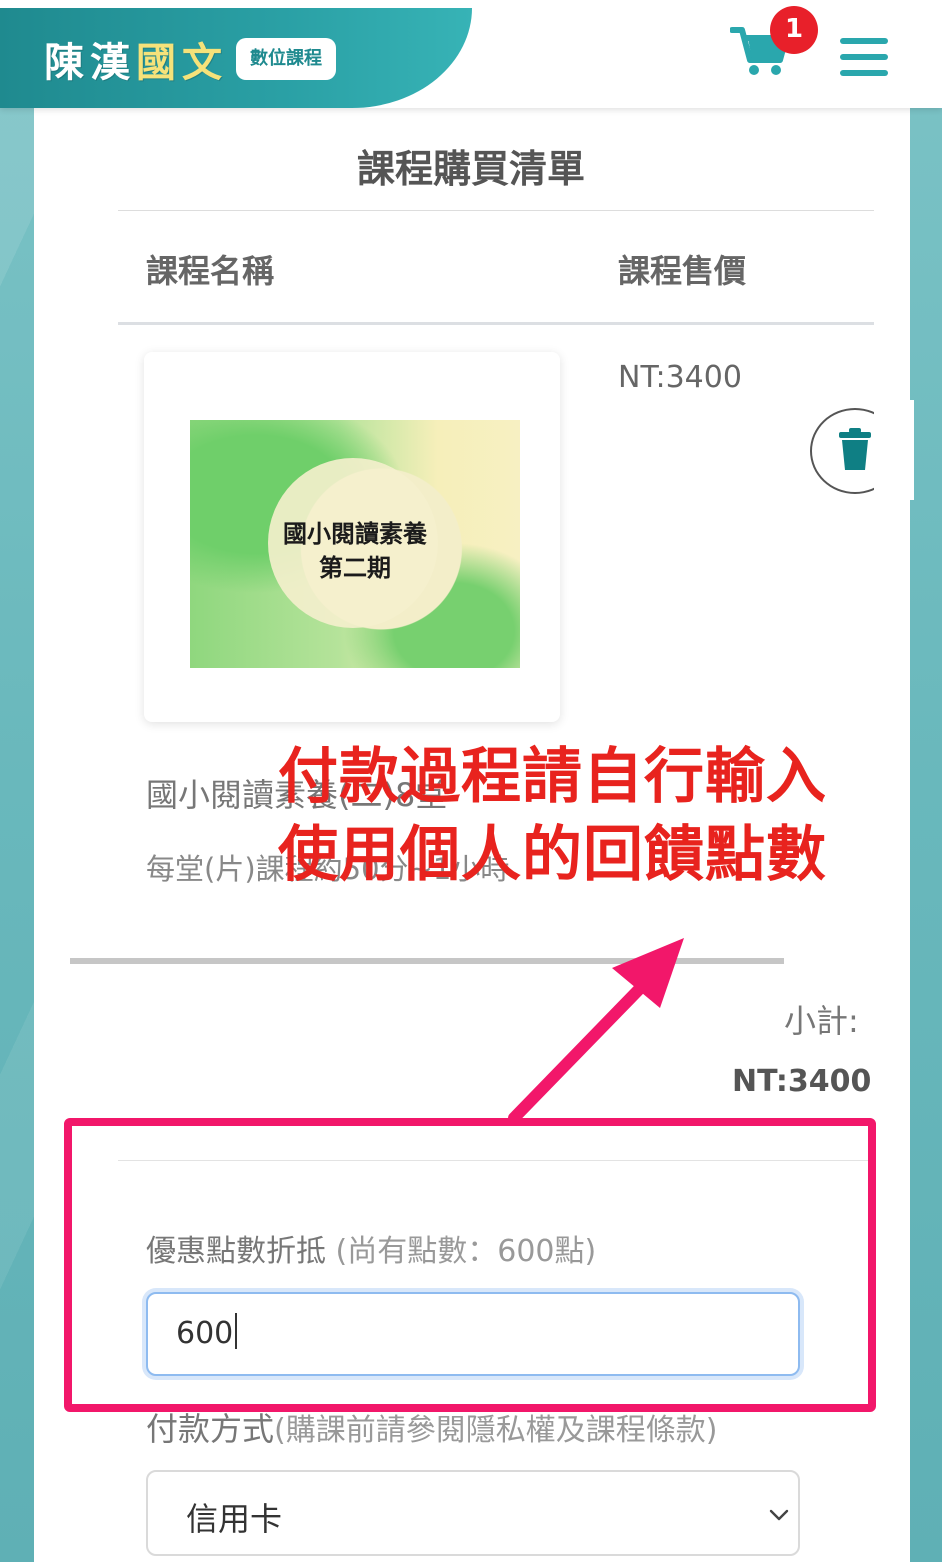  Describe the element at coordinates (794, 30) in the screenshot. I see `cart-count-badge: 1` at that location.